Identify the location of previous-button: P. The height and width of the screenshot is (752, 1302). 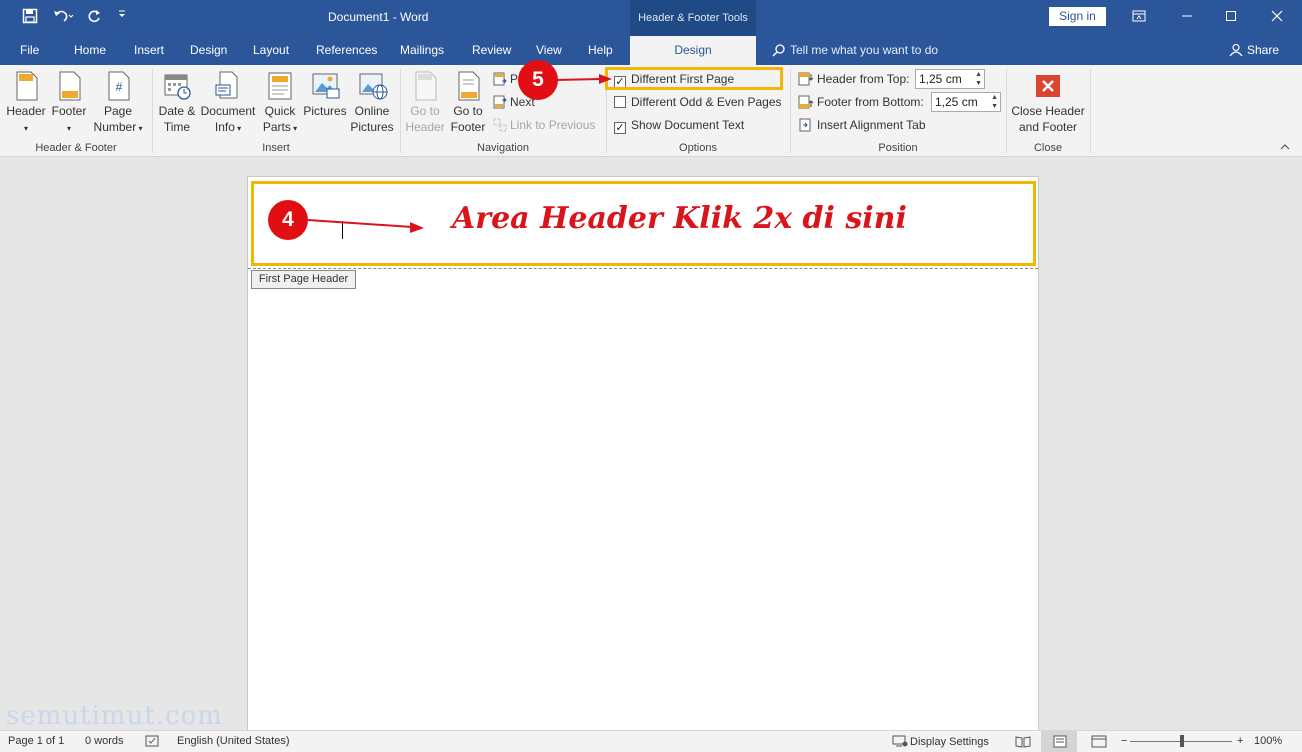
(505, 79).